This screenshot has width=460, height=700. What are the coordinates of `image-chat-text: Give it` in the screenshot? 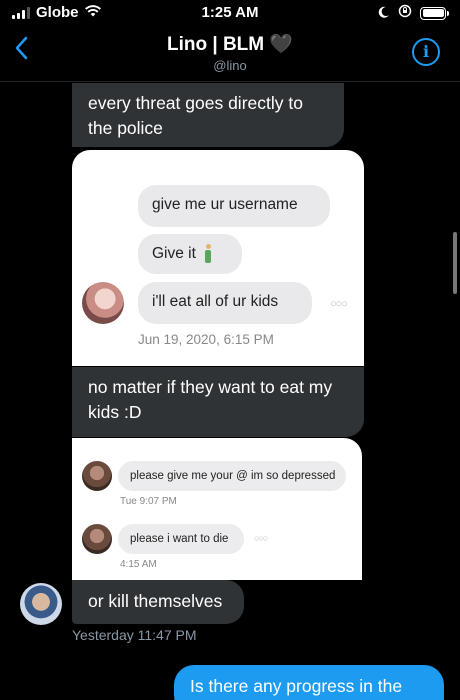 It's located at (174, 253).